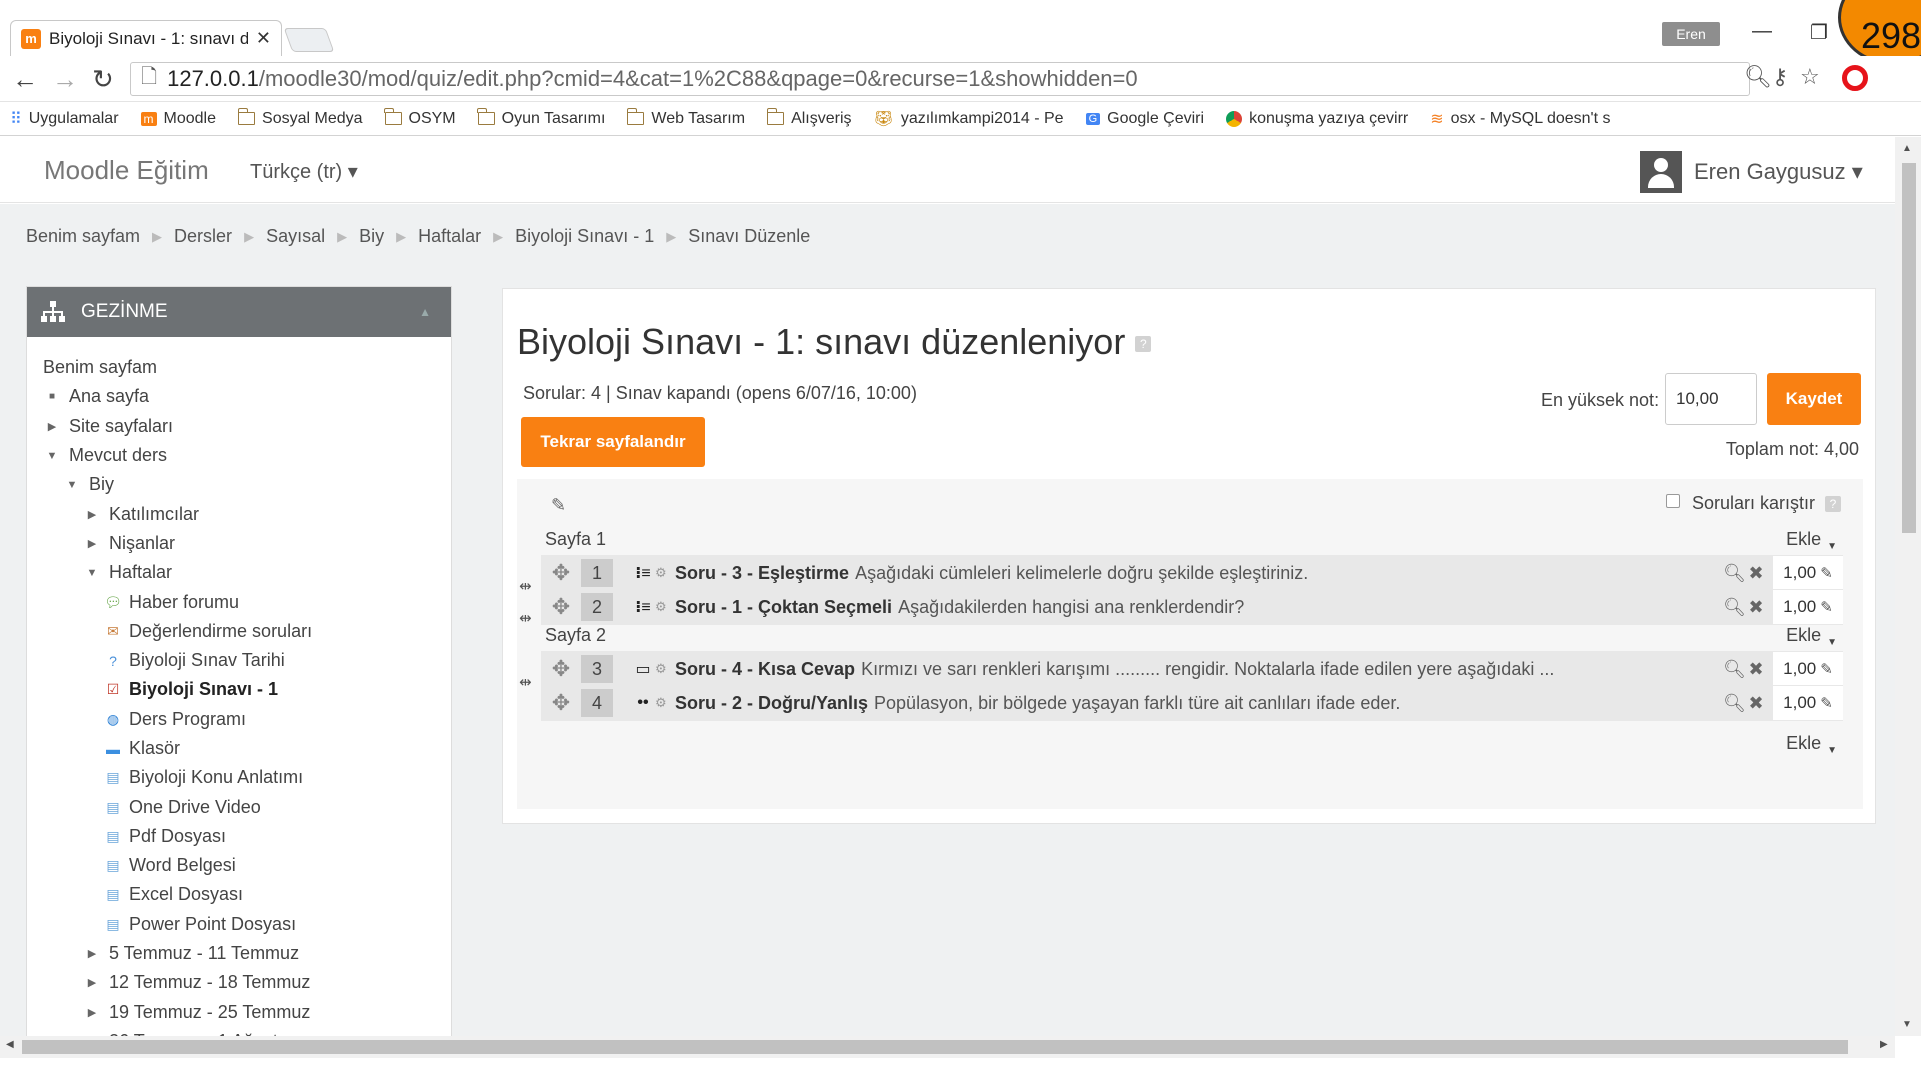  I want to click on question-name: Soru - 1 - Çoktan Seçmeli, so click(783, 607).